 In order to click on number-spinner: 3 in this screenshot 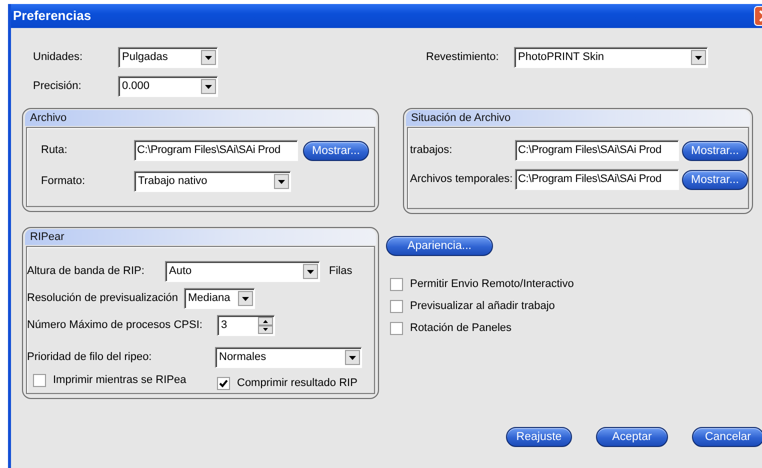, I will do `click(246, 325)`.